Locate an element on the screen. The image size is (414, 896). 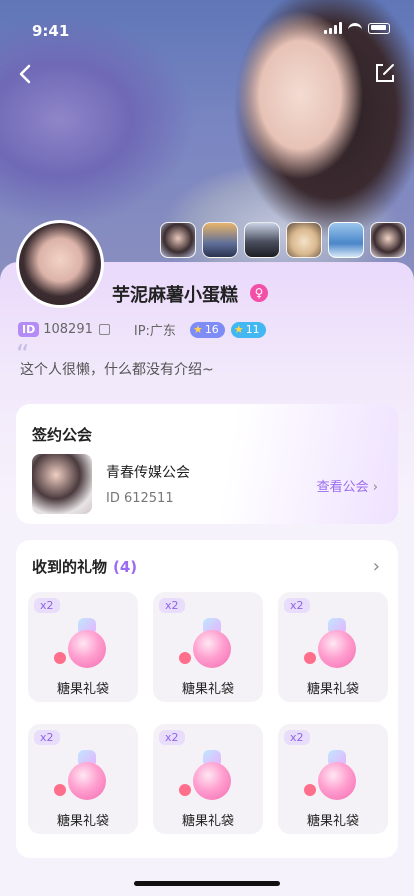
avatar is located at coordinates (60, 264).